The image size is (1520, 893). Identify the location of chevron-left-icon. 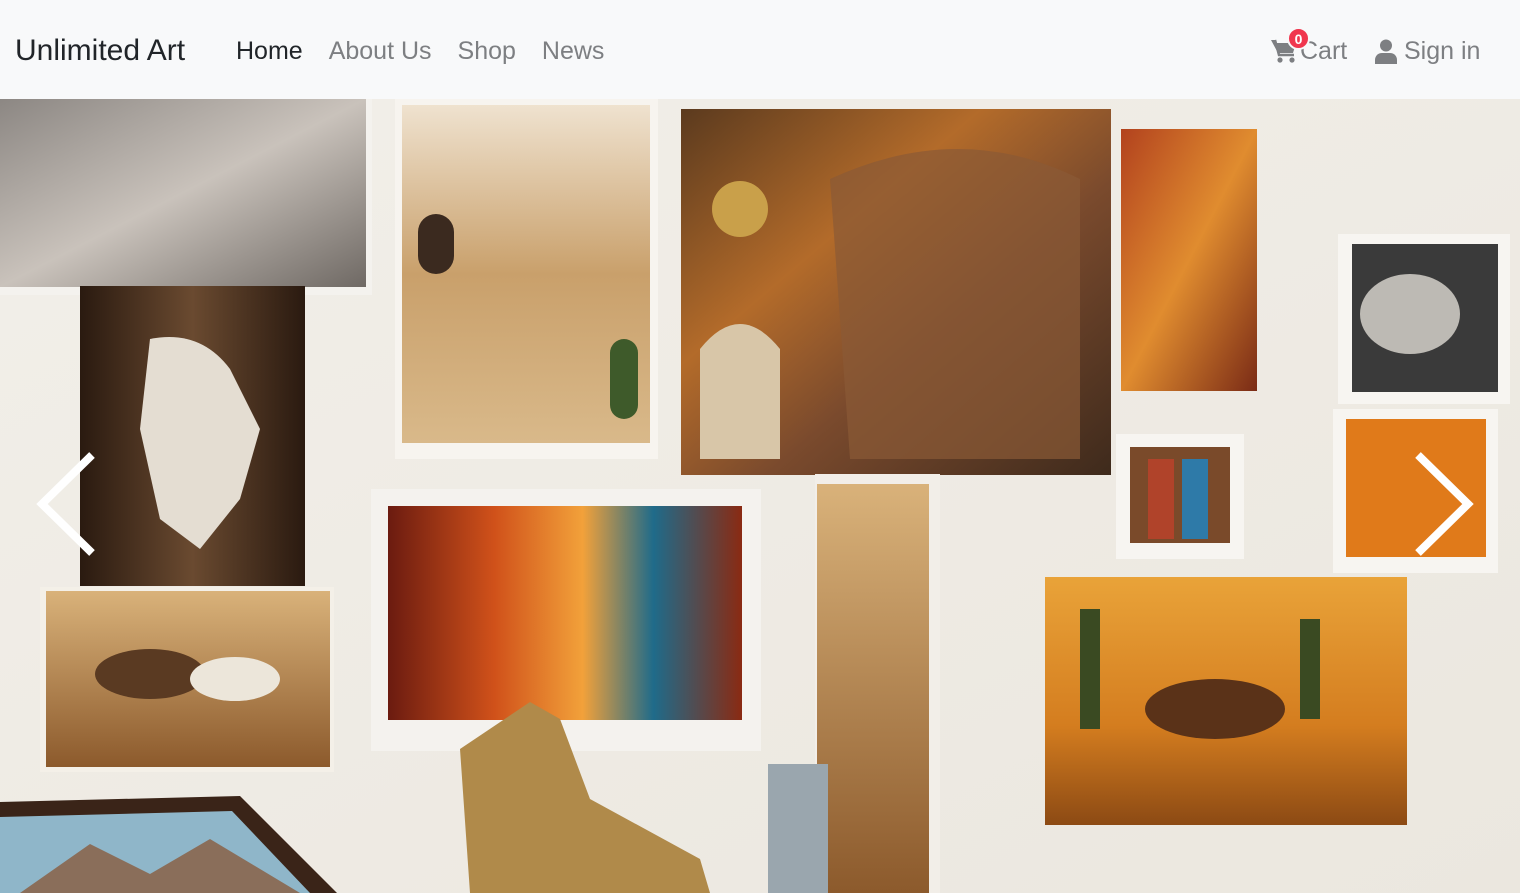
(65, 504).